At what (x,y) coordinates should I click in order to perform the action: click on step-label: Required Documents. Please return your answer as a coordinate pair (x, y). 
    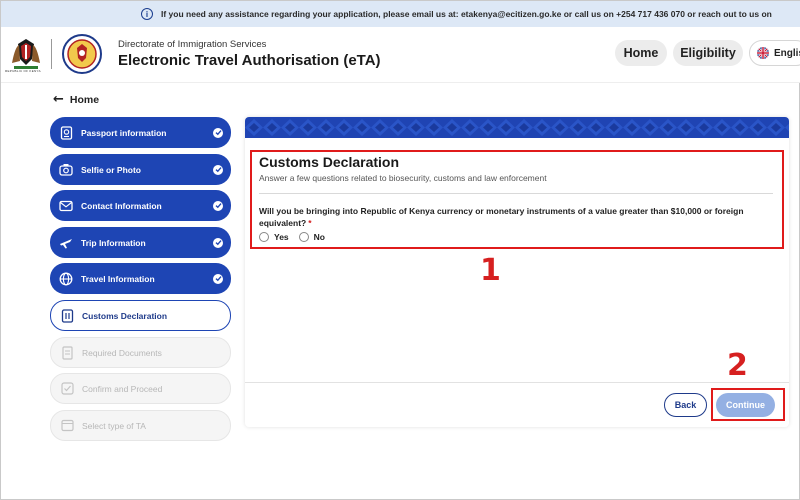
    Looking at the image, I should click on (122, 352).